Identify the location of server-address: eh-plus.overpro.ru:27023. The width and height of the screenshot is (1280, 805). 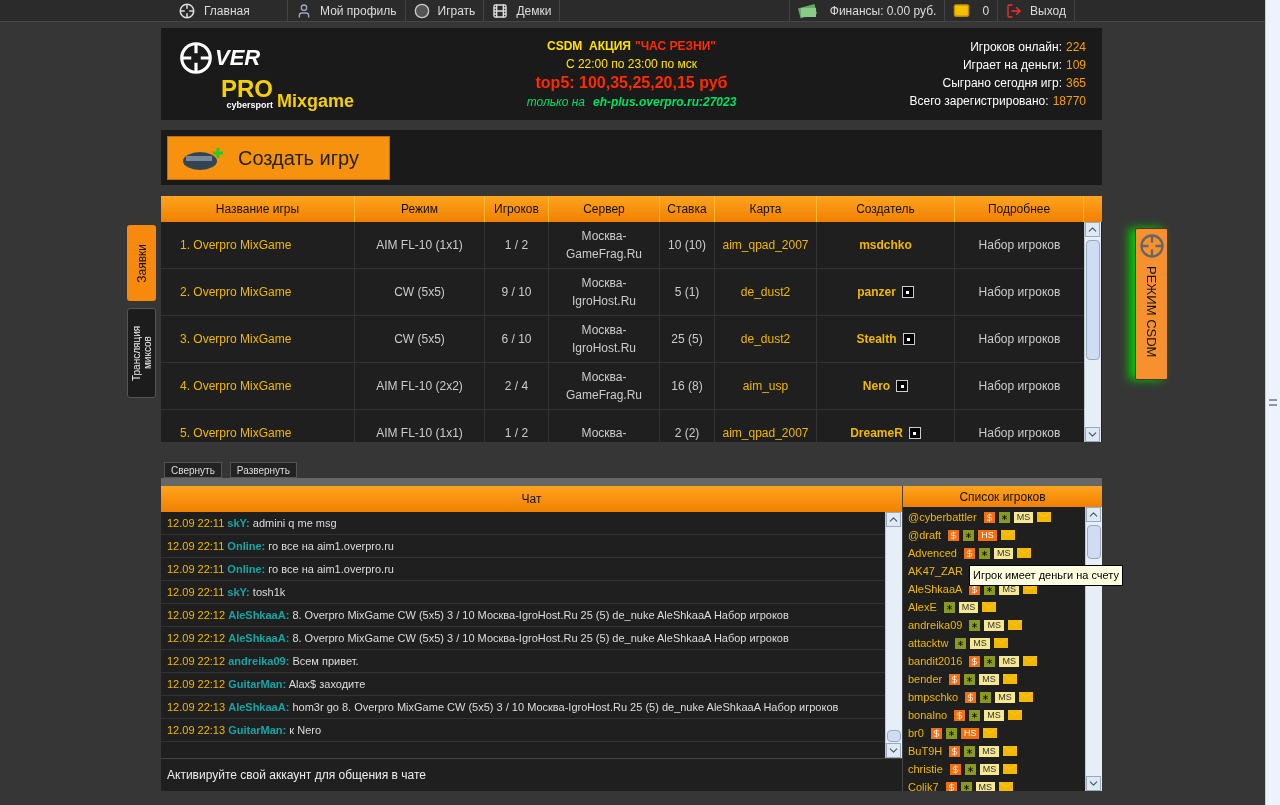
(664, 102).